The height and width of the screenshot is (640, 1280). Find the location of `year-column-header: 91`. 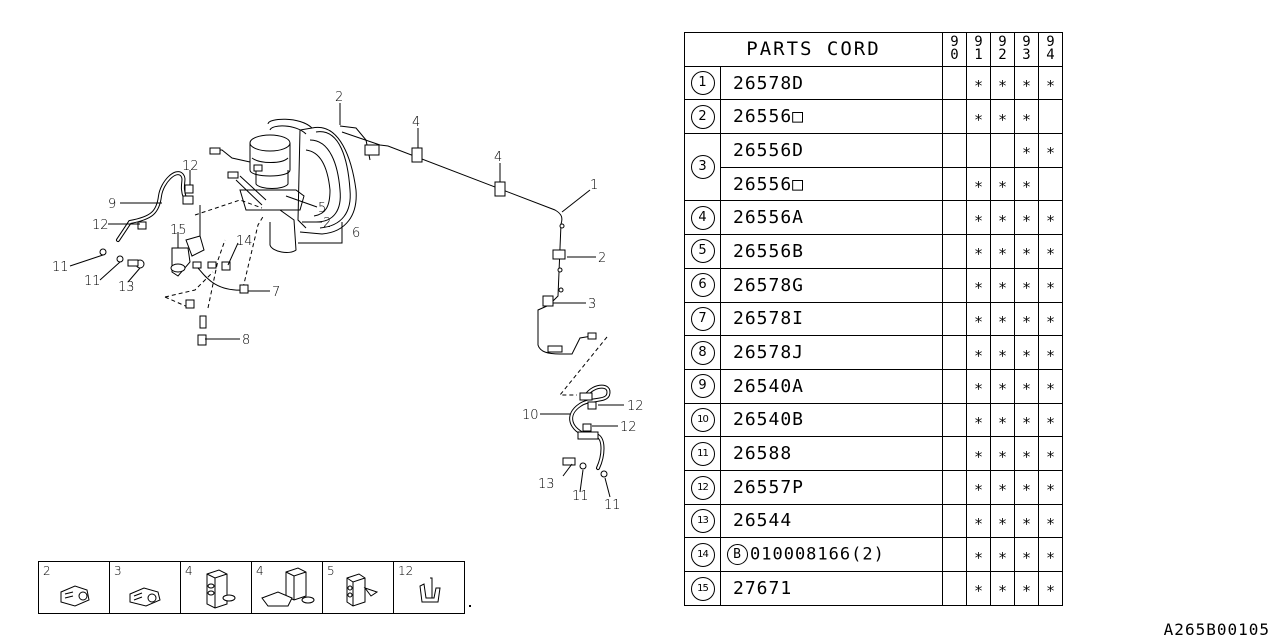

year-column-header: 91 is located at coordinates (978, 49).